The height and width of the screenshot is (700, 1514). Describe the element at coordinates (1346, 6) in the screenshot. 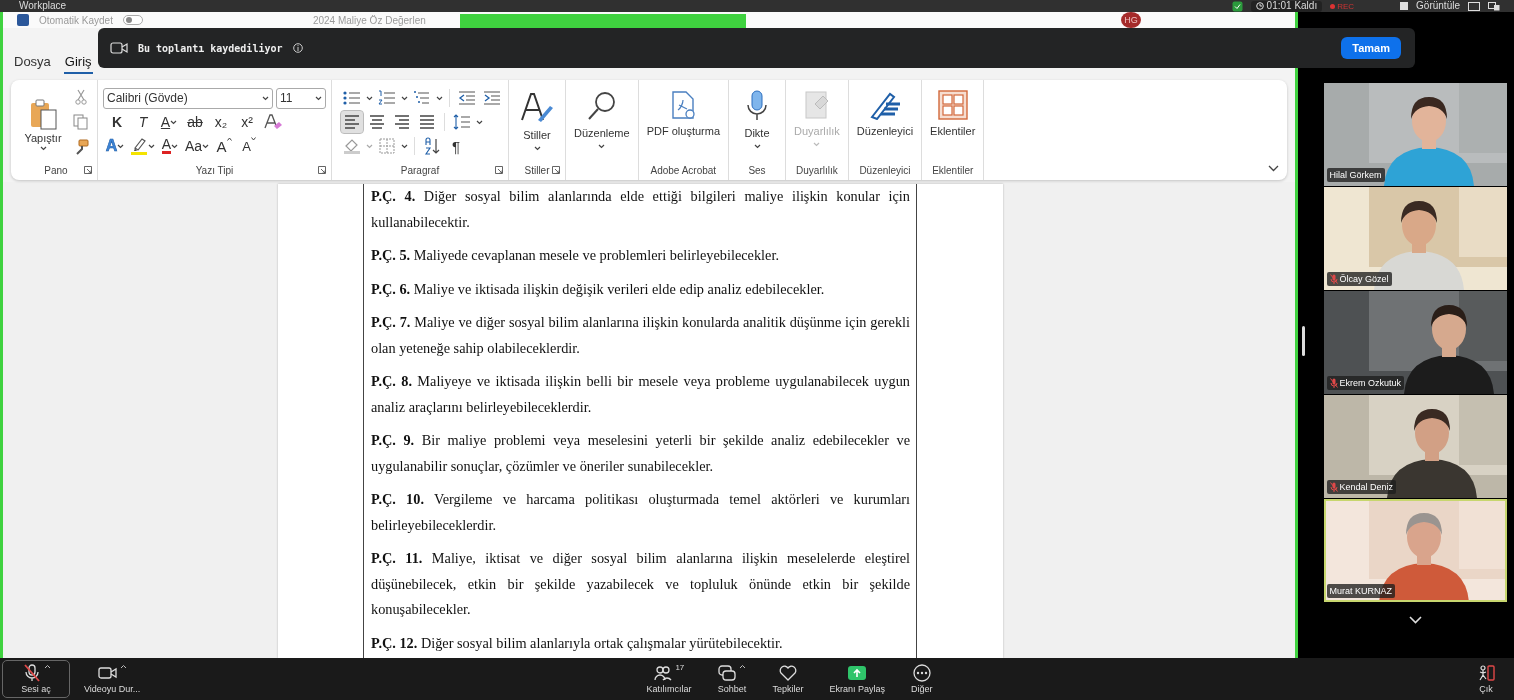

I see `recording-label: REC` at that location.